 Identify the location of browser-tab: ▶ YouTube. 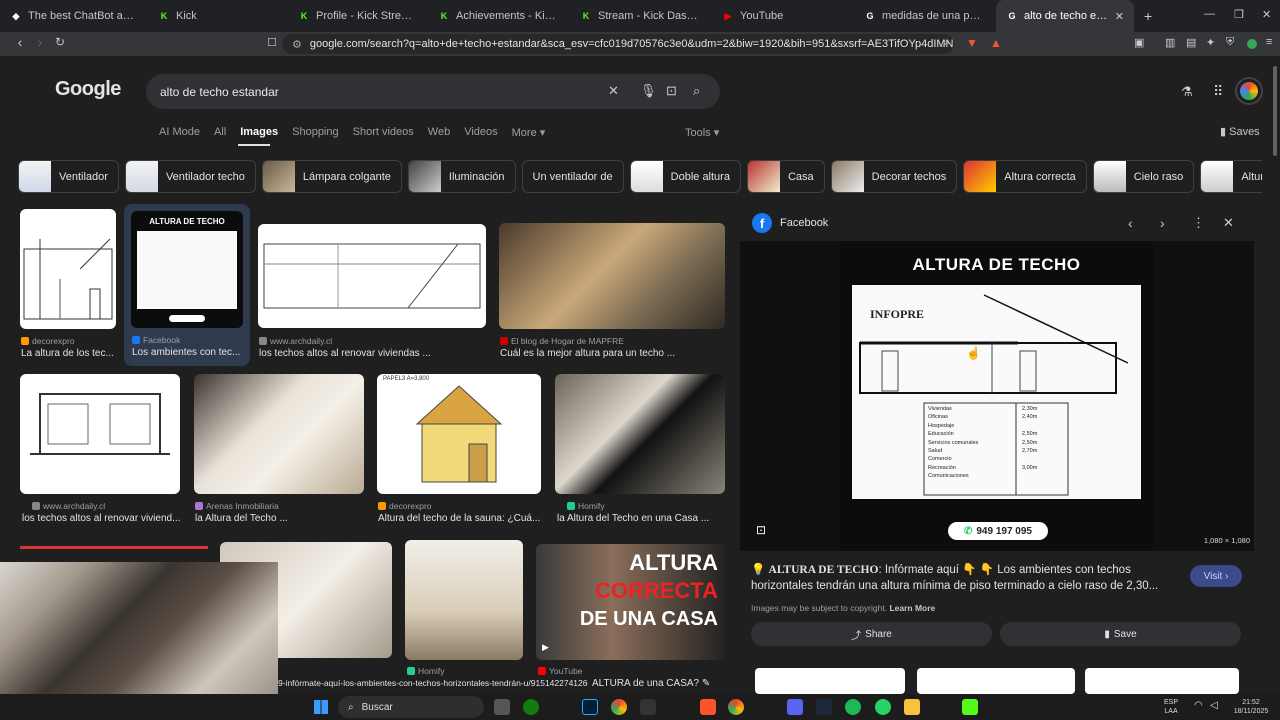
(783, 16).